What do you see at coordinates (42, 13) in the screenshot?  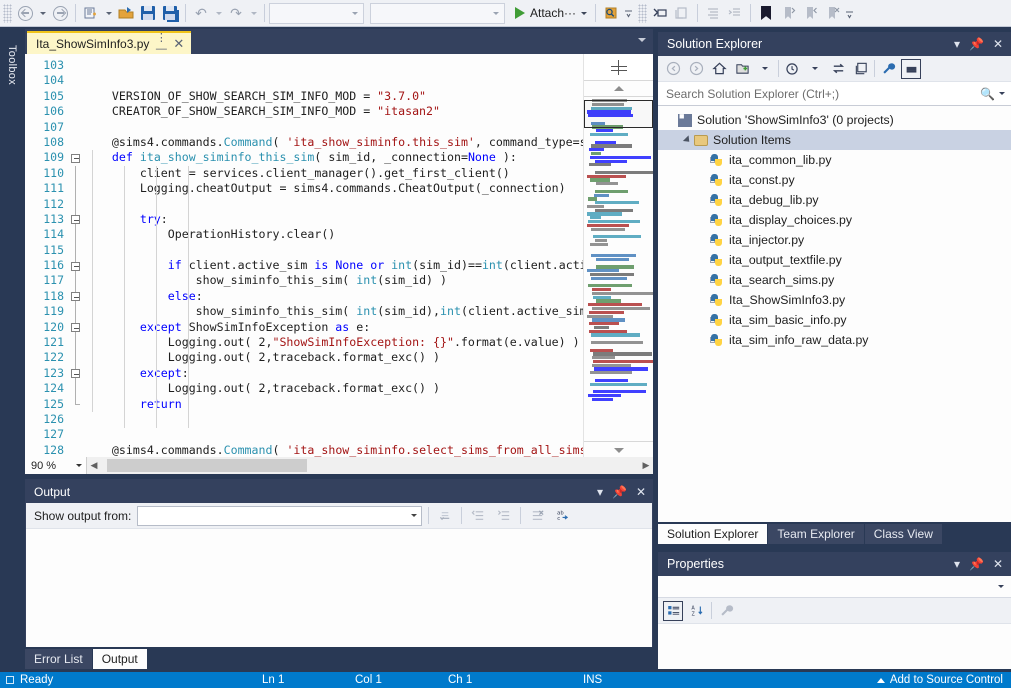 I see `navigate-back-dropdown-icon` at bounding box center [42, 13].